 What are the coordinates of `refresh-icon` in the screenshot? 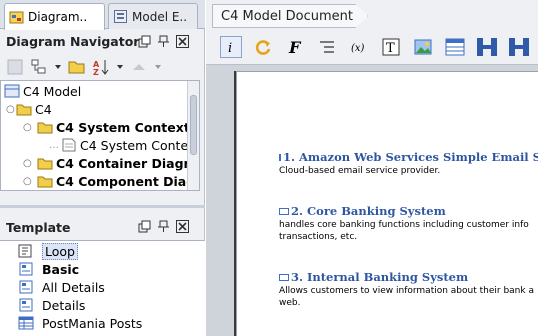 It's located at (263, 47).